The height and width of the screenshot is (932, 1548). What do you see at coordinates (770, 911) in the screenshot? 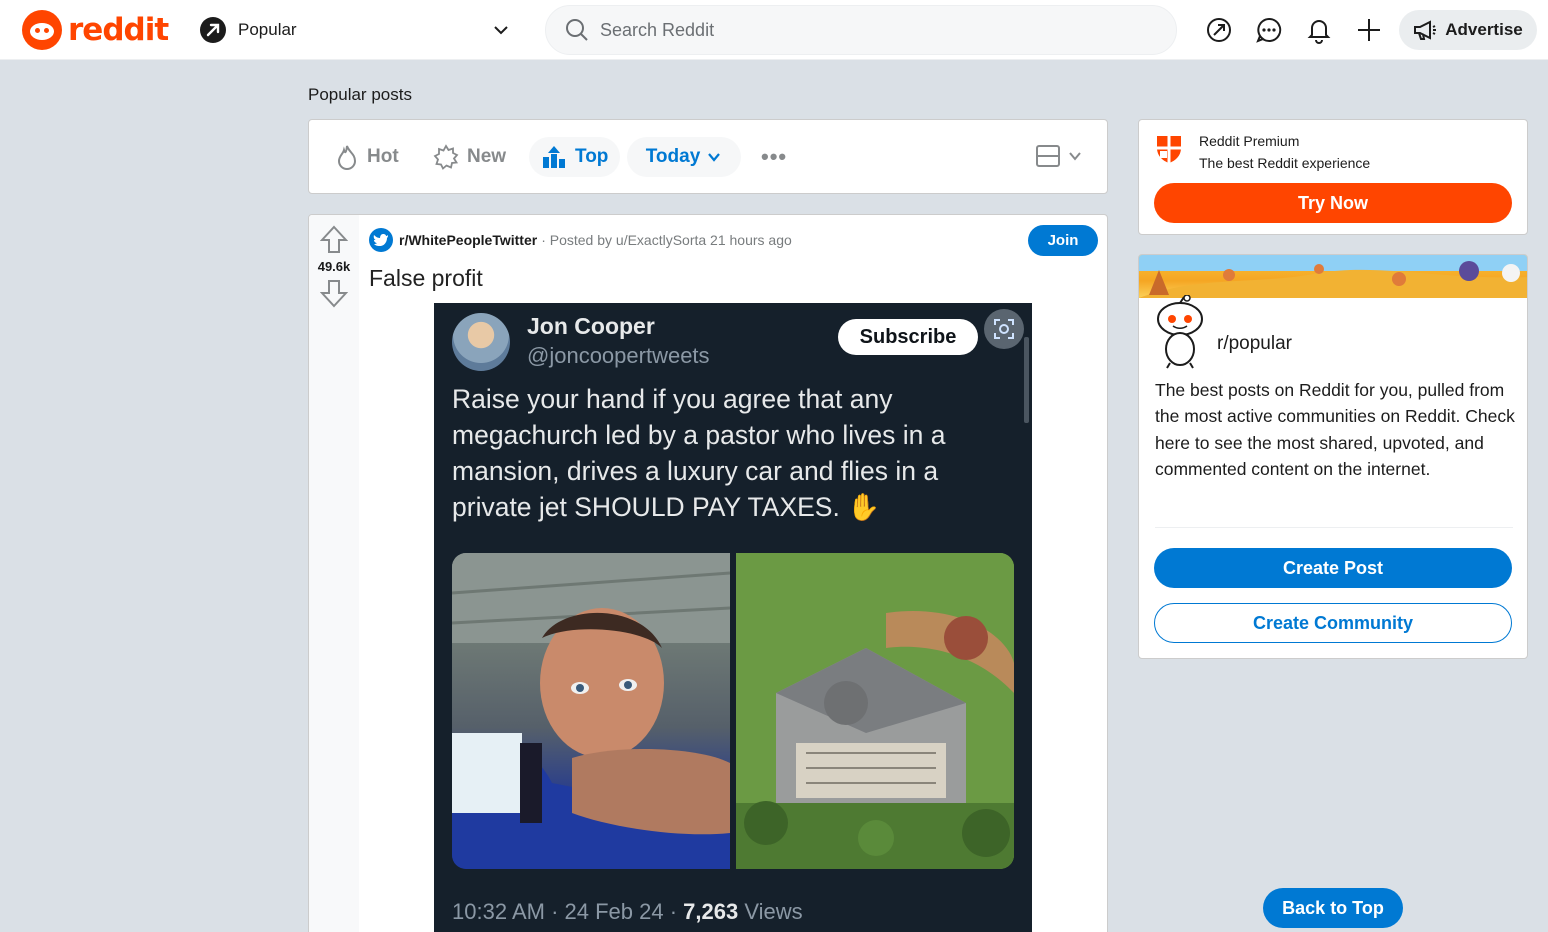
I see `tweet-views-label: Views` at bounding box center [770, 911].